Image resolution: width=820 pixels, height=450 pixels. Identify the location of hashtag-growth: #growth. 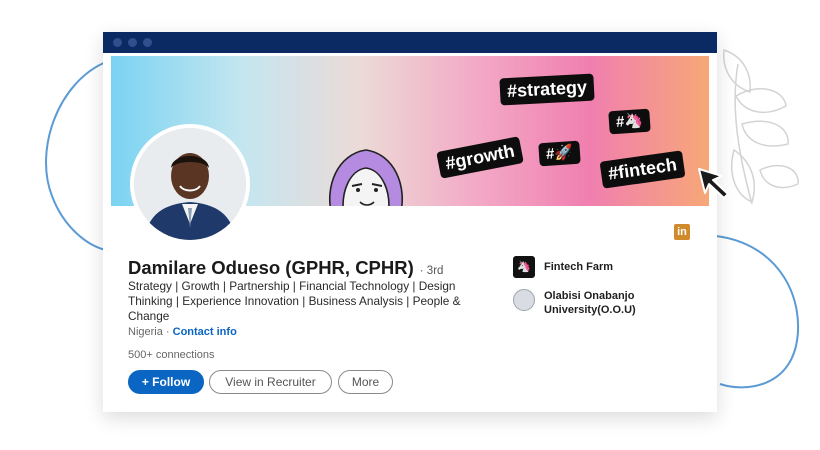
(480, 157).